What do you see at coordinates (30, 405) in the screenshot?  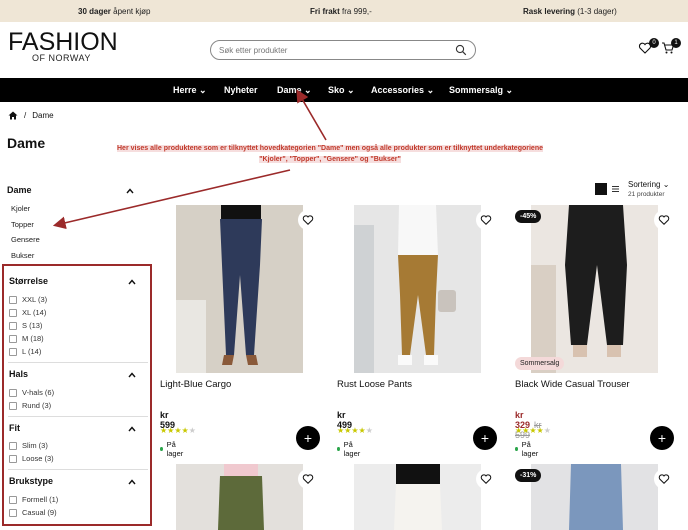 I see `filter-option: Rund (3)` at bounding box center [30, 405].